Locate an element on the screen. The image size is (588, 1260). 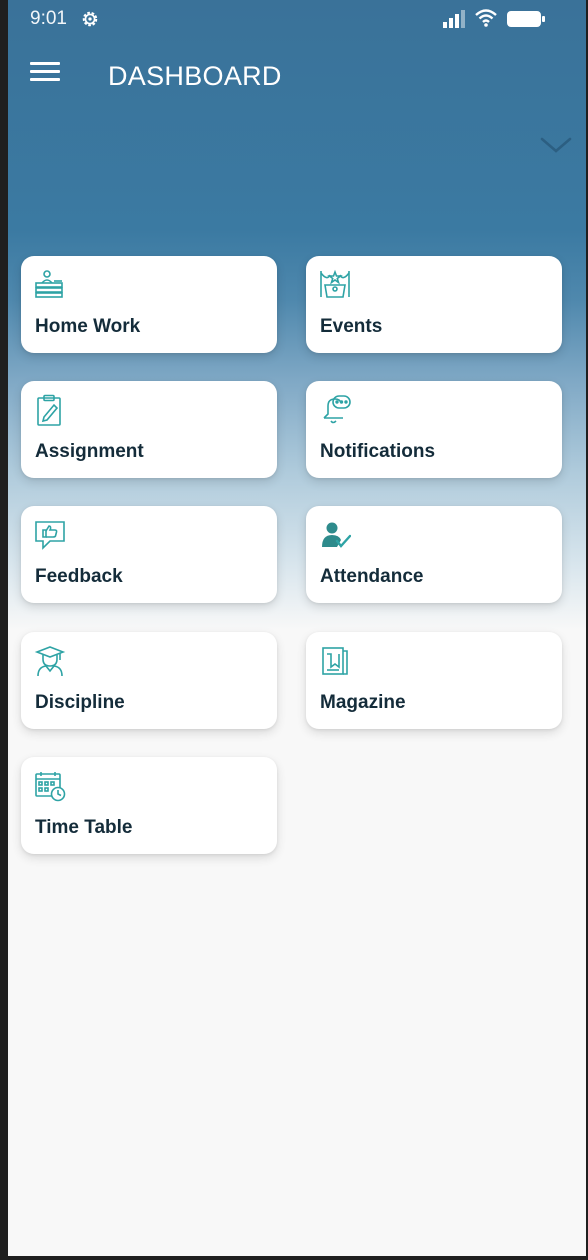
tile-label: Attendance is located at coordinates (372, 576).